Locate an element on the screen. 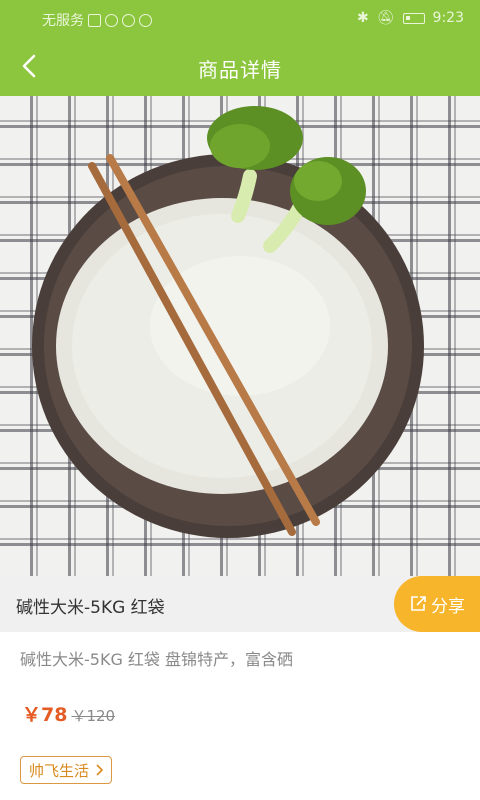 This screenshot has width=480, height=800. battery-icon is located at coordinates (413, 18).